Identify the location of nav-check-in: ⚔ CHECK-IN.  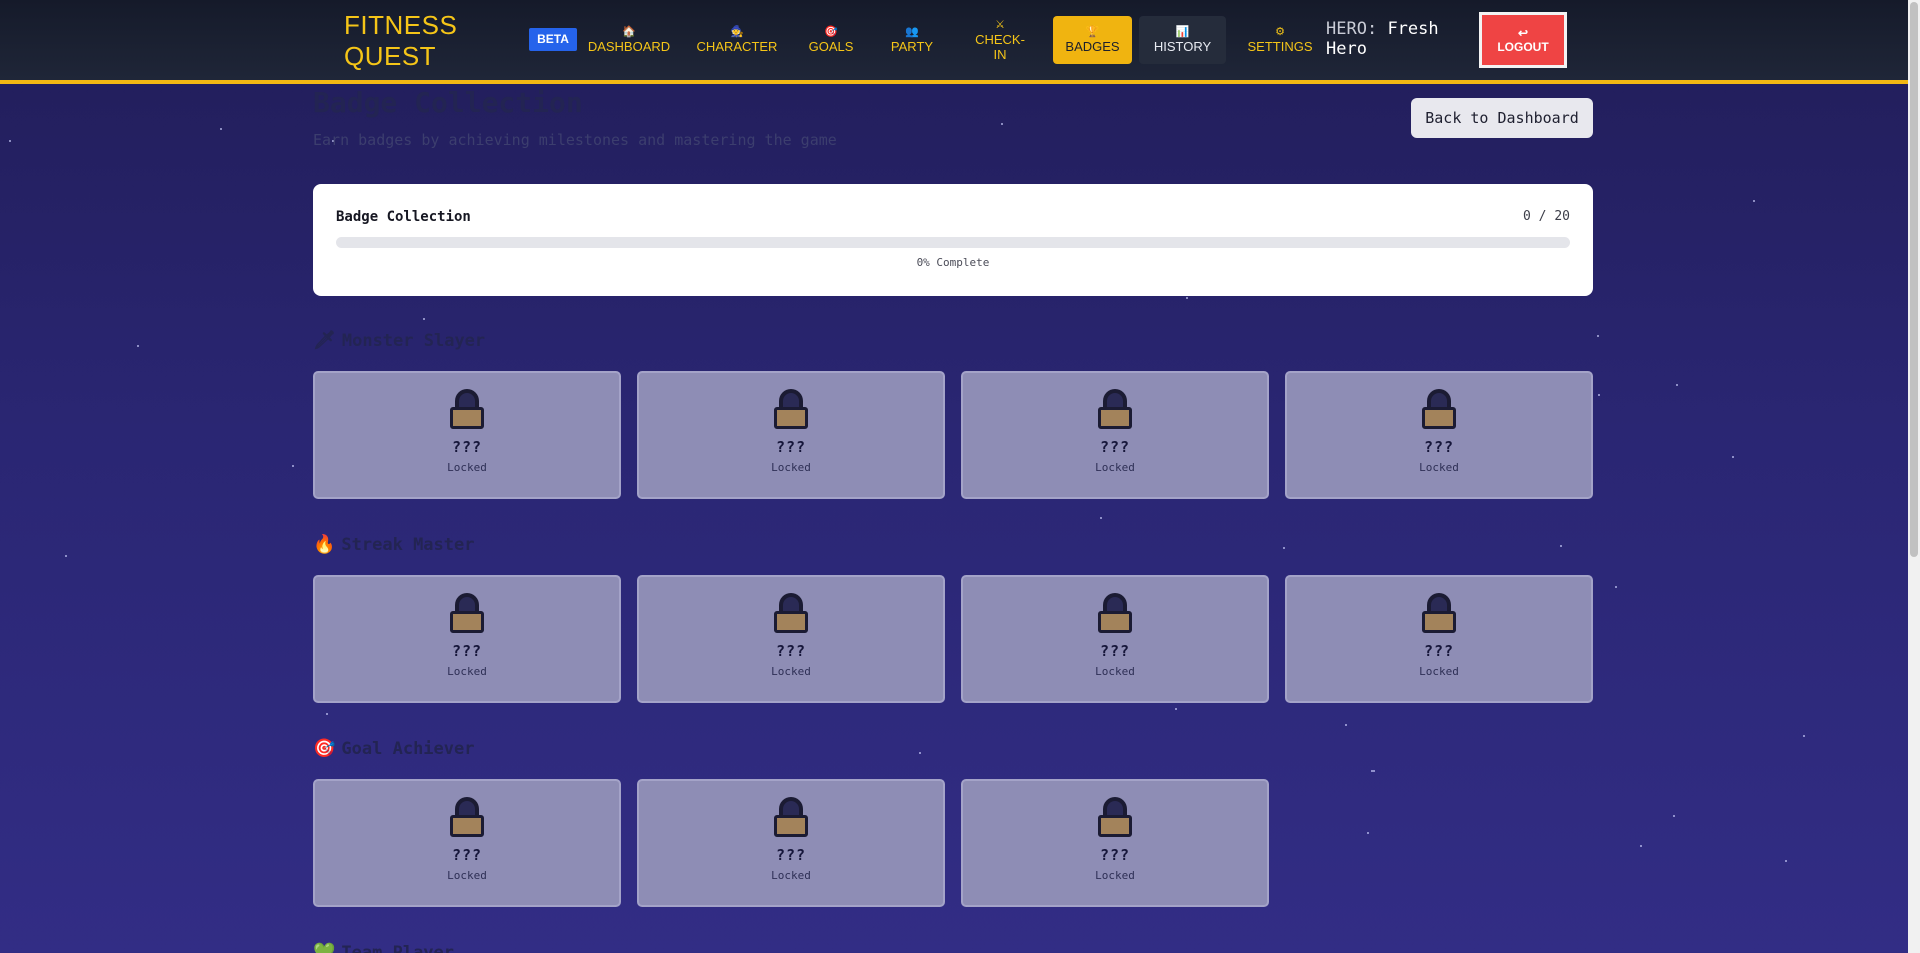
(1000, 40).